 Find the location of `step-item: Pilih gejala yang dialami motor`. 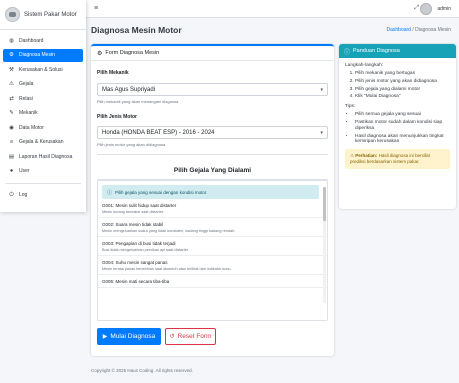

step-item: Pilih gejala yang dialami motor is located at coordinates (402, 90).